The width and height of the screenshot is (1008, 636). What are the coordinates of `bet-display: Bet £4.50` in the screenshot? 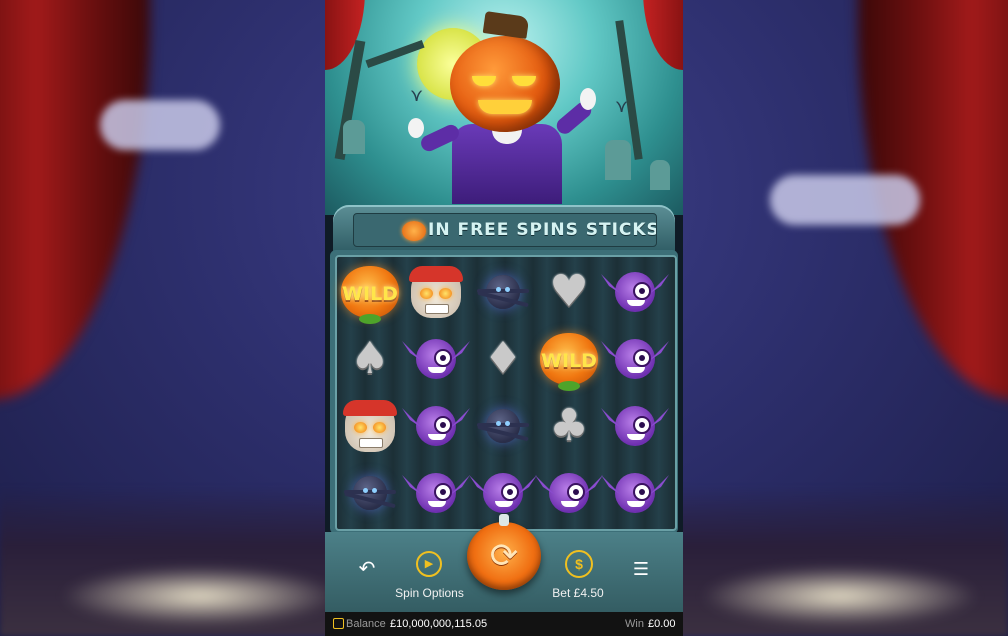 It's located at (578, 593).